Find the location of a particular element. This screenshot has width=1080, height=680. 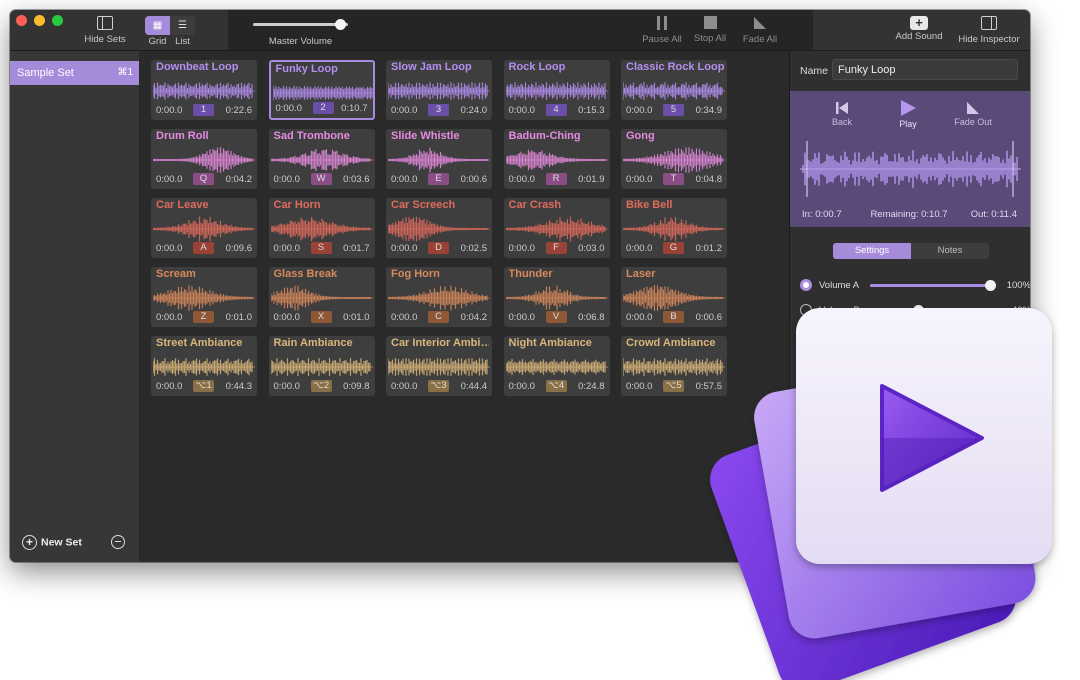

sound-name: Sad Trombone is located at coordinates (311, 136).